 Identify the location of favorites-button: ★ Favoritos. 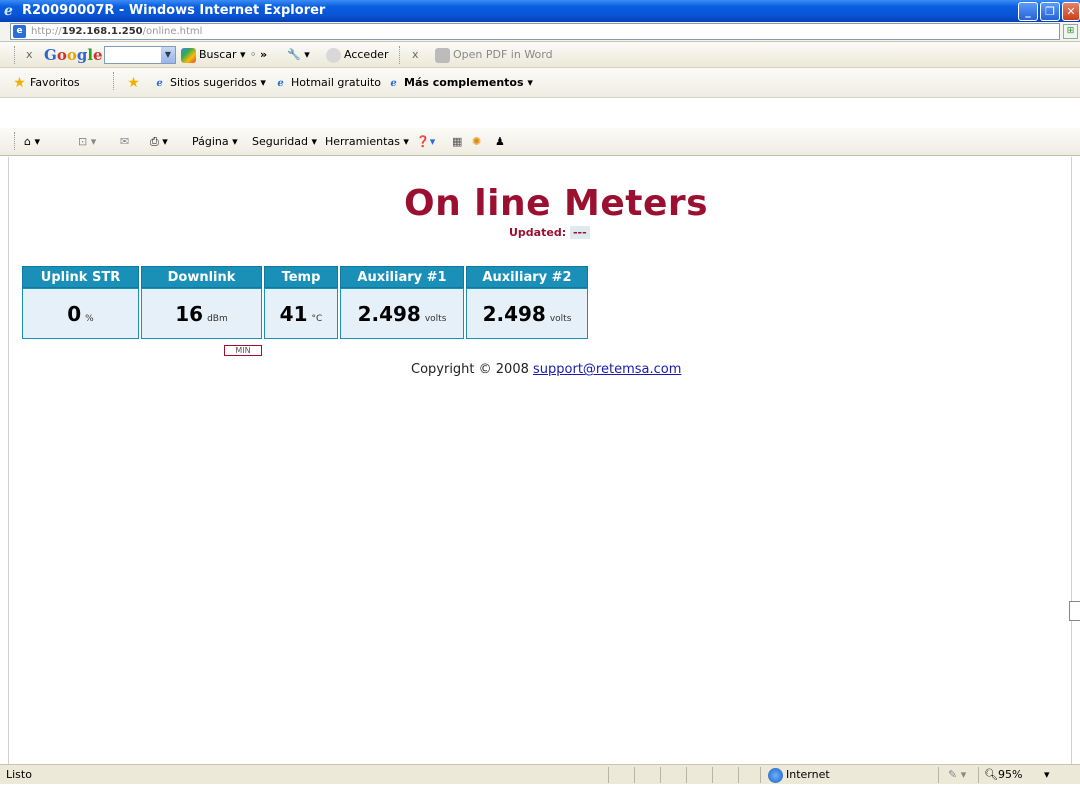
(46, 83).